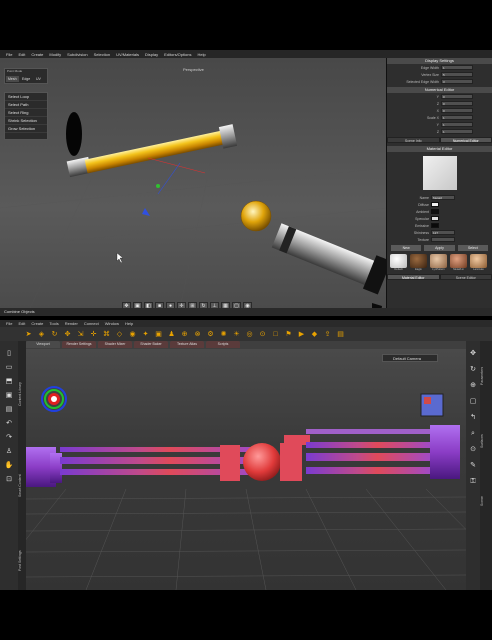 The image size is (492, 640). I want to click on search-icon: ⌕, so click(473, 434).